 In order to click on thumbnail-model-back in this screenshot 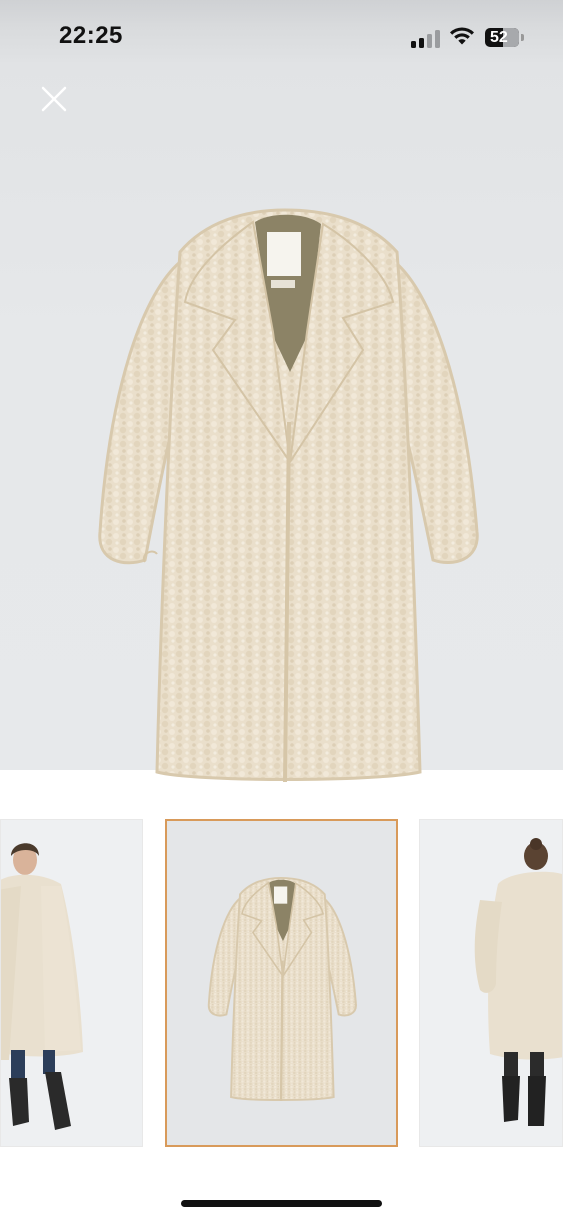, I will do `click(491, 983)`.